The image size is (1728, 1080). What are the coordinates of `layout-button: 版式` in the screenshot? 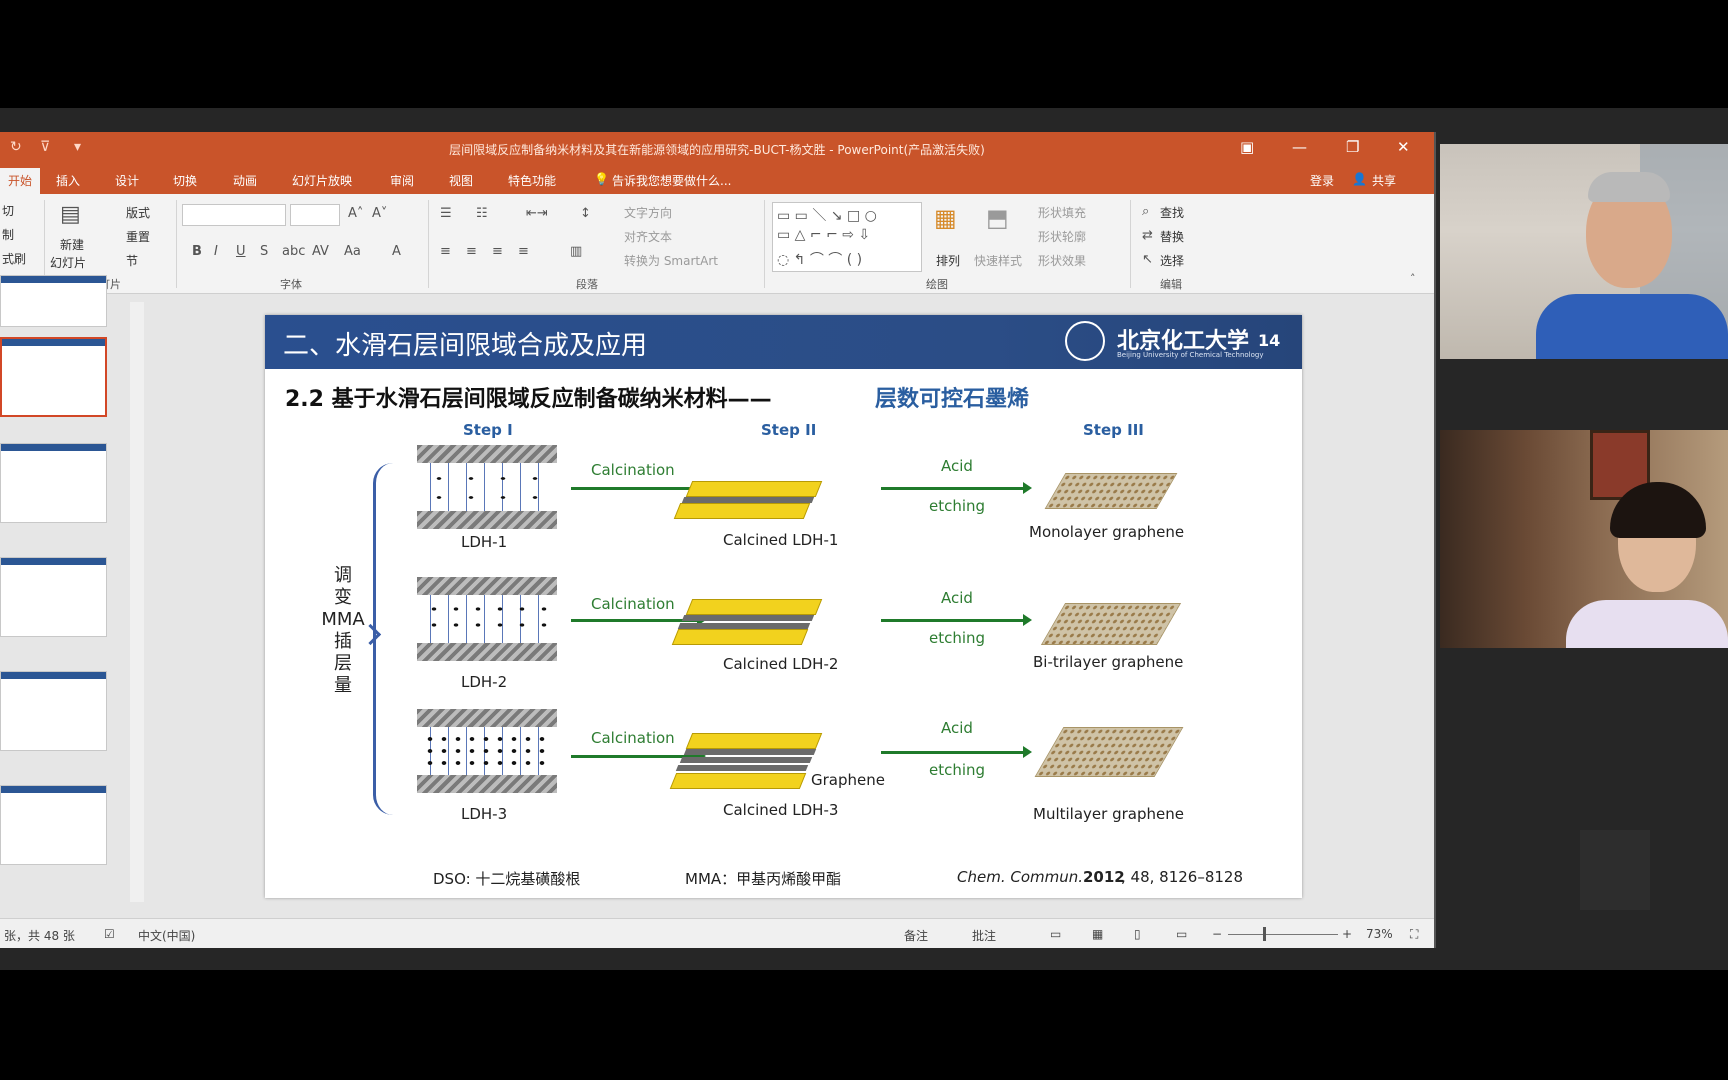 It's located at (138, 212).